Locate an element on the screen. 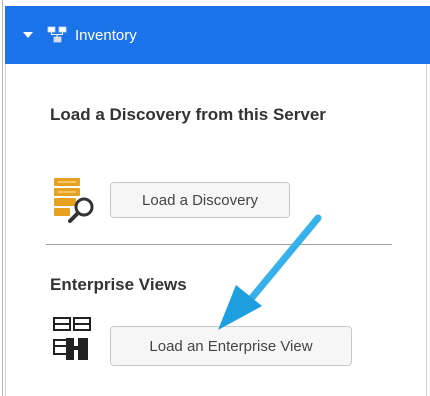 This screenshot has height=396, width=430. load-enterprise-view-button: Load an Enterprise View is located at coordinates (231, 346).